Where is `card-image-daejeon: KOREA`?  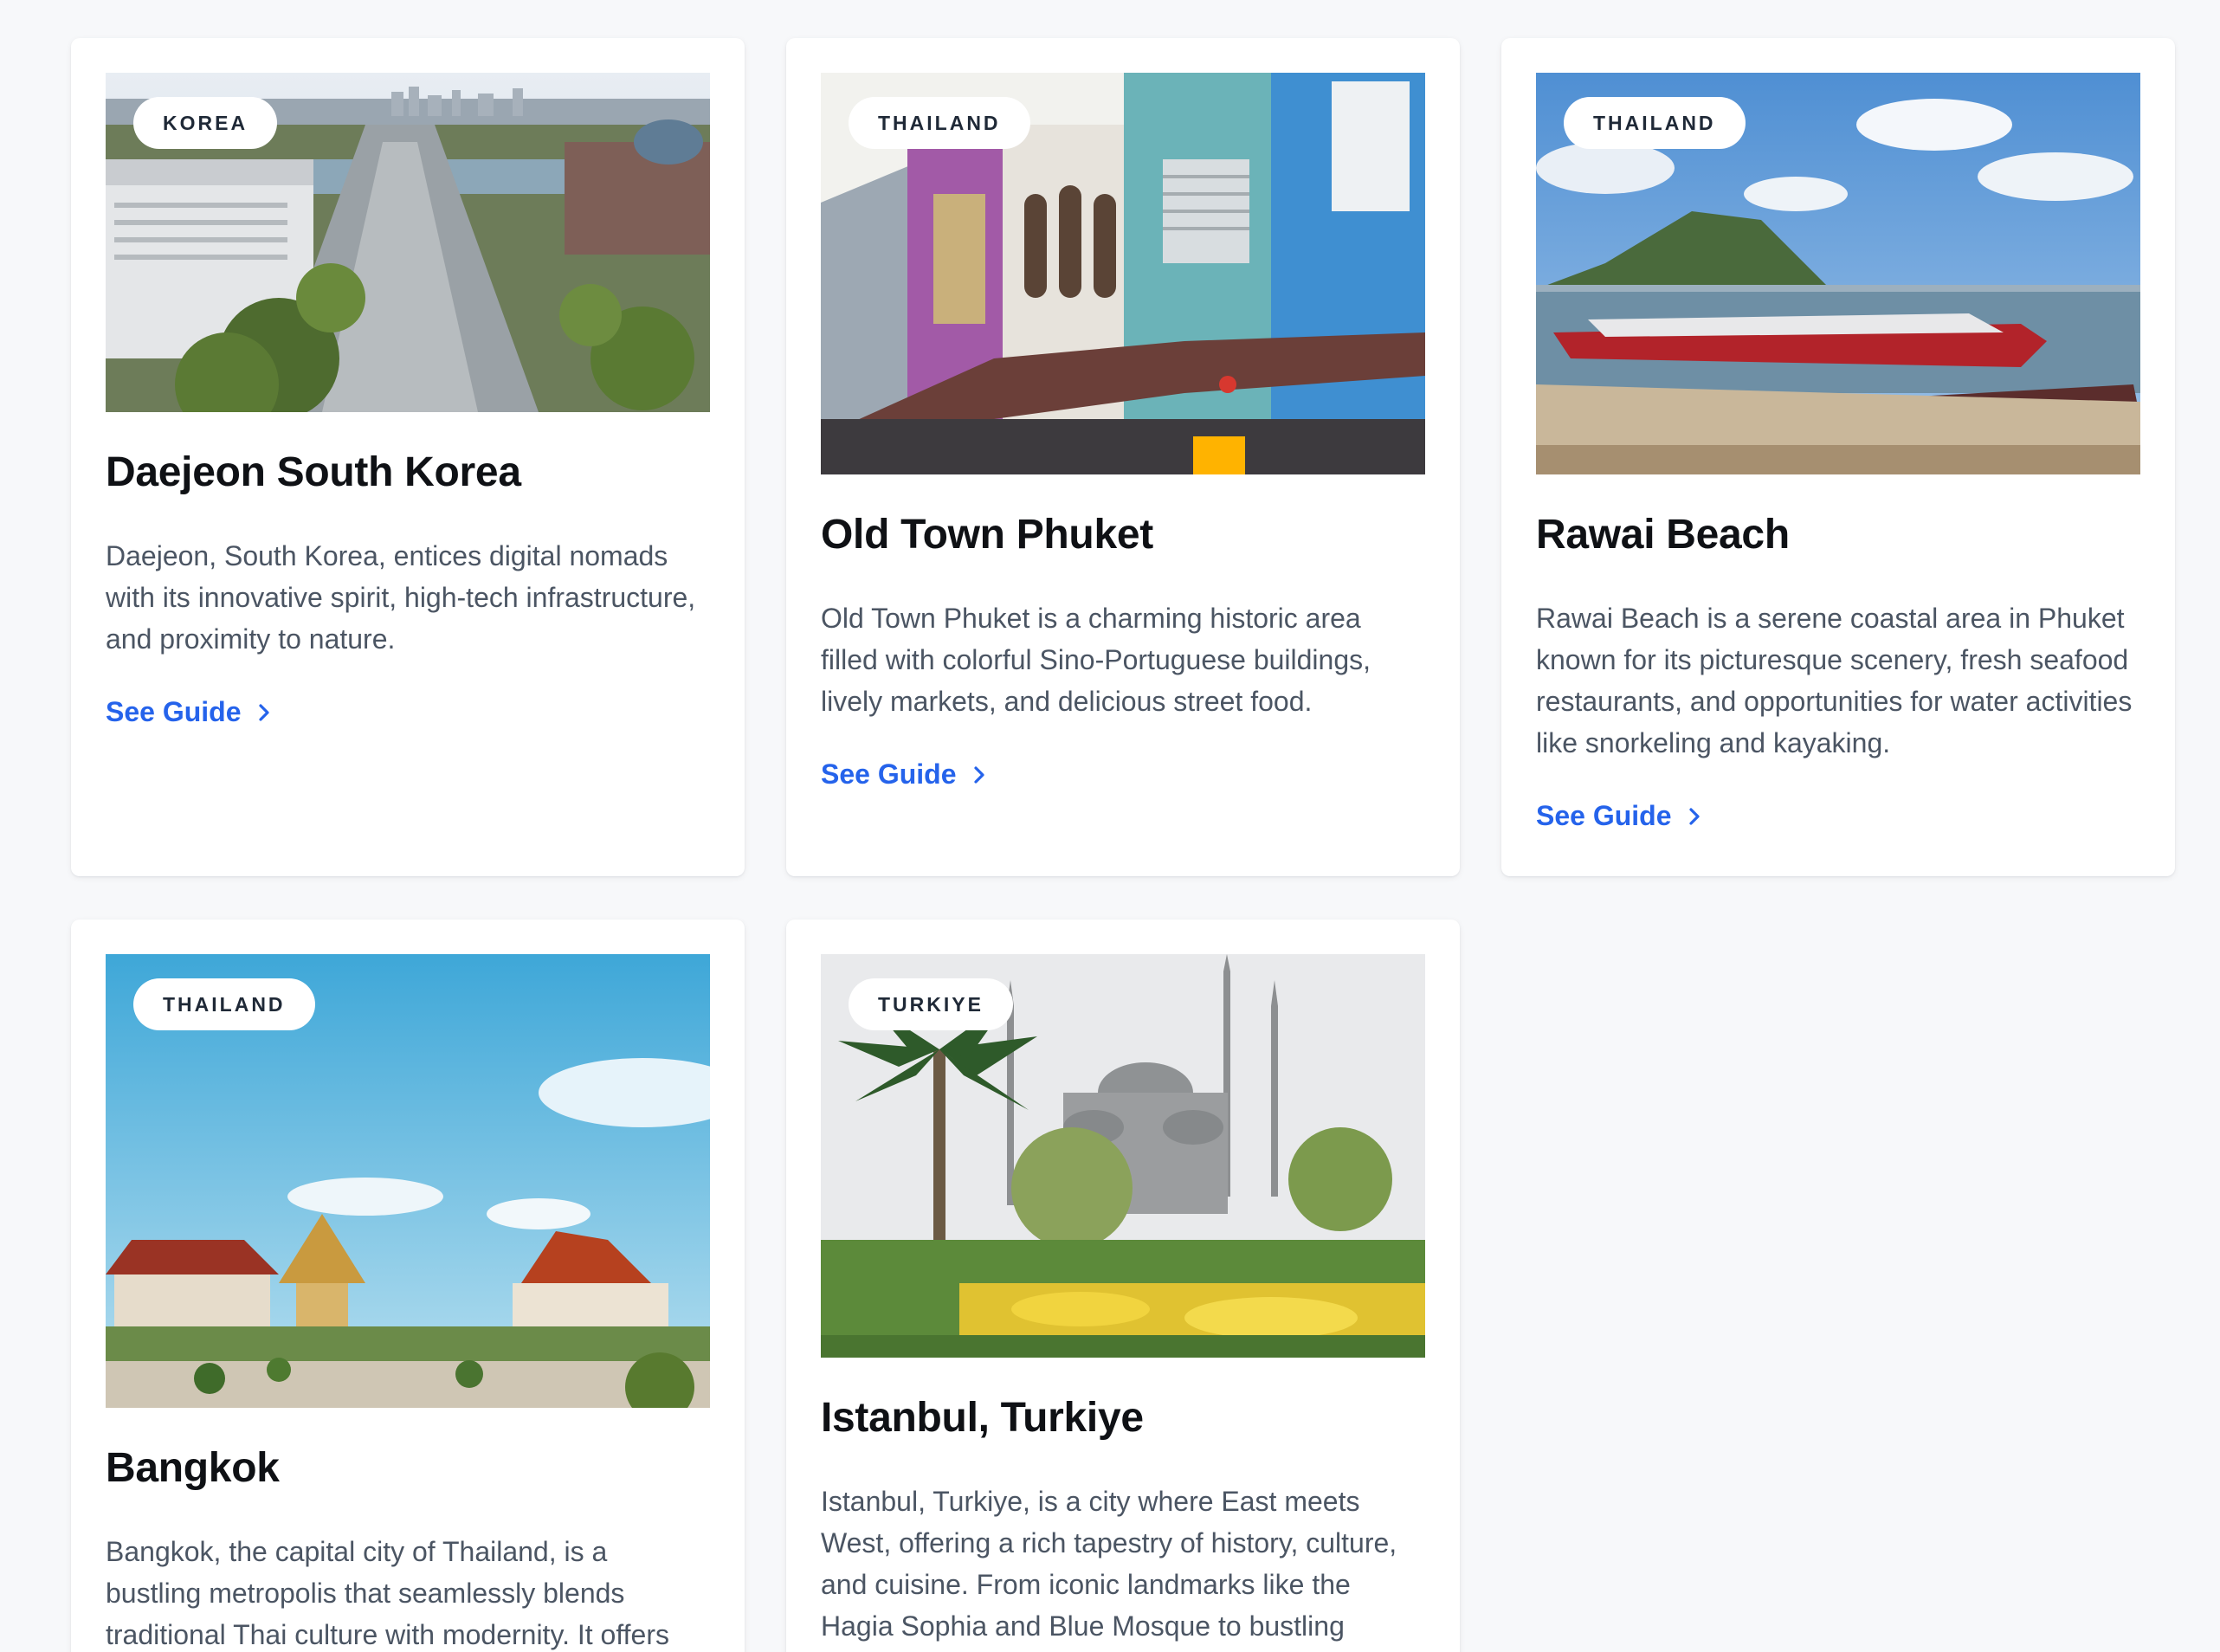 card-image-daejeon: KOREA is located at coordinates (408, 242).